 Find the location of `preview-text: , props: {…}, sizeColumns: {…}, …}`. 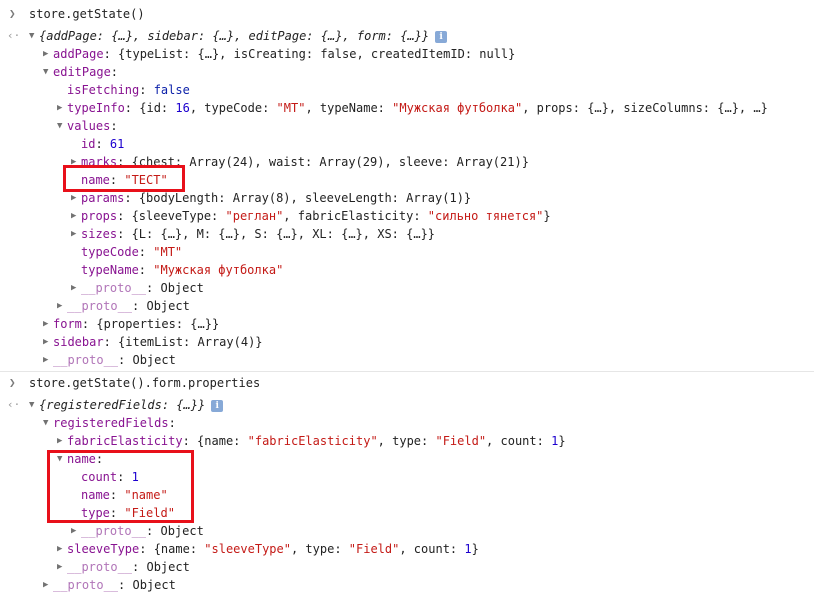

preview-text: , props: {…}, sizeColumns: {…}, …} is located at coordinates (645, 108).